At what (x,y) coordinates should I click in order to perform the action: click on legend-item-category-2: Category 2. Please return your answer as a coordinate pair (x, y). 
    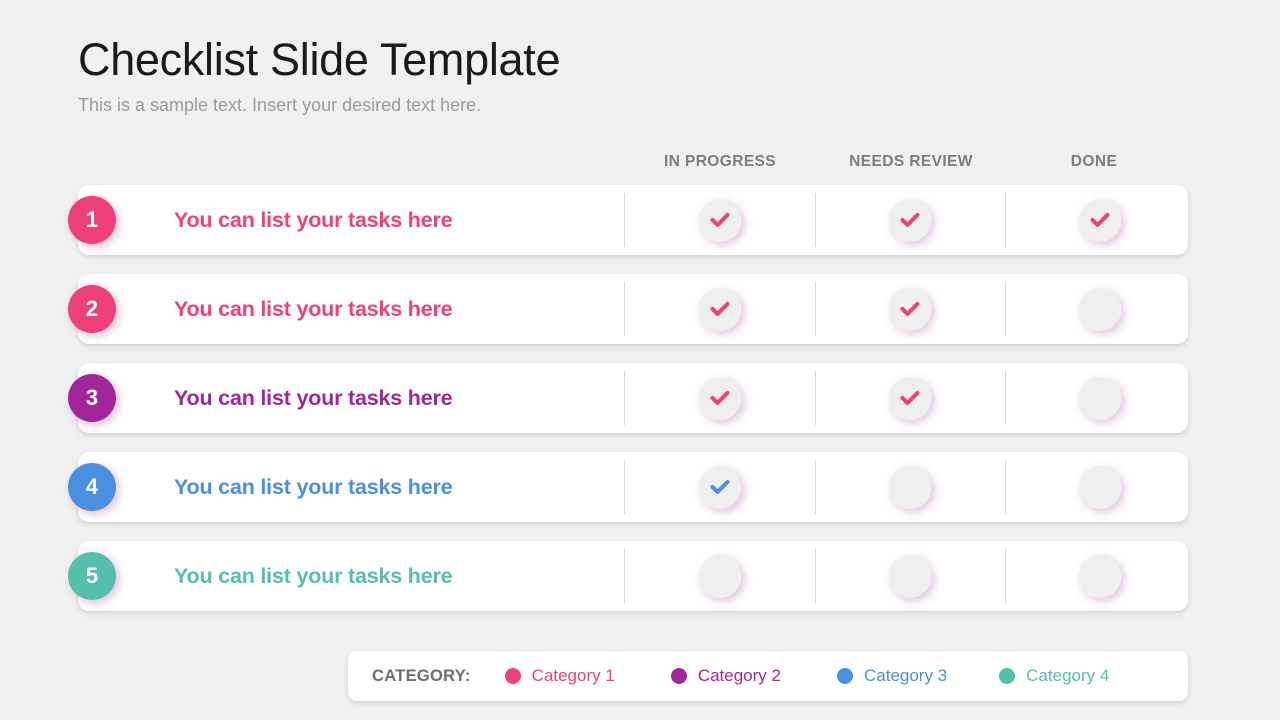
    Looking at the image, I should click on (725, 676).